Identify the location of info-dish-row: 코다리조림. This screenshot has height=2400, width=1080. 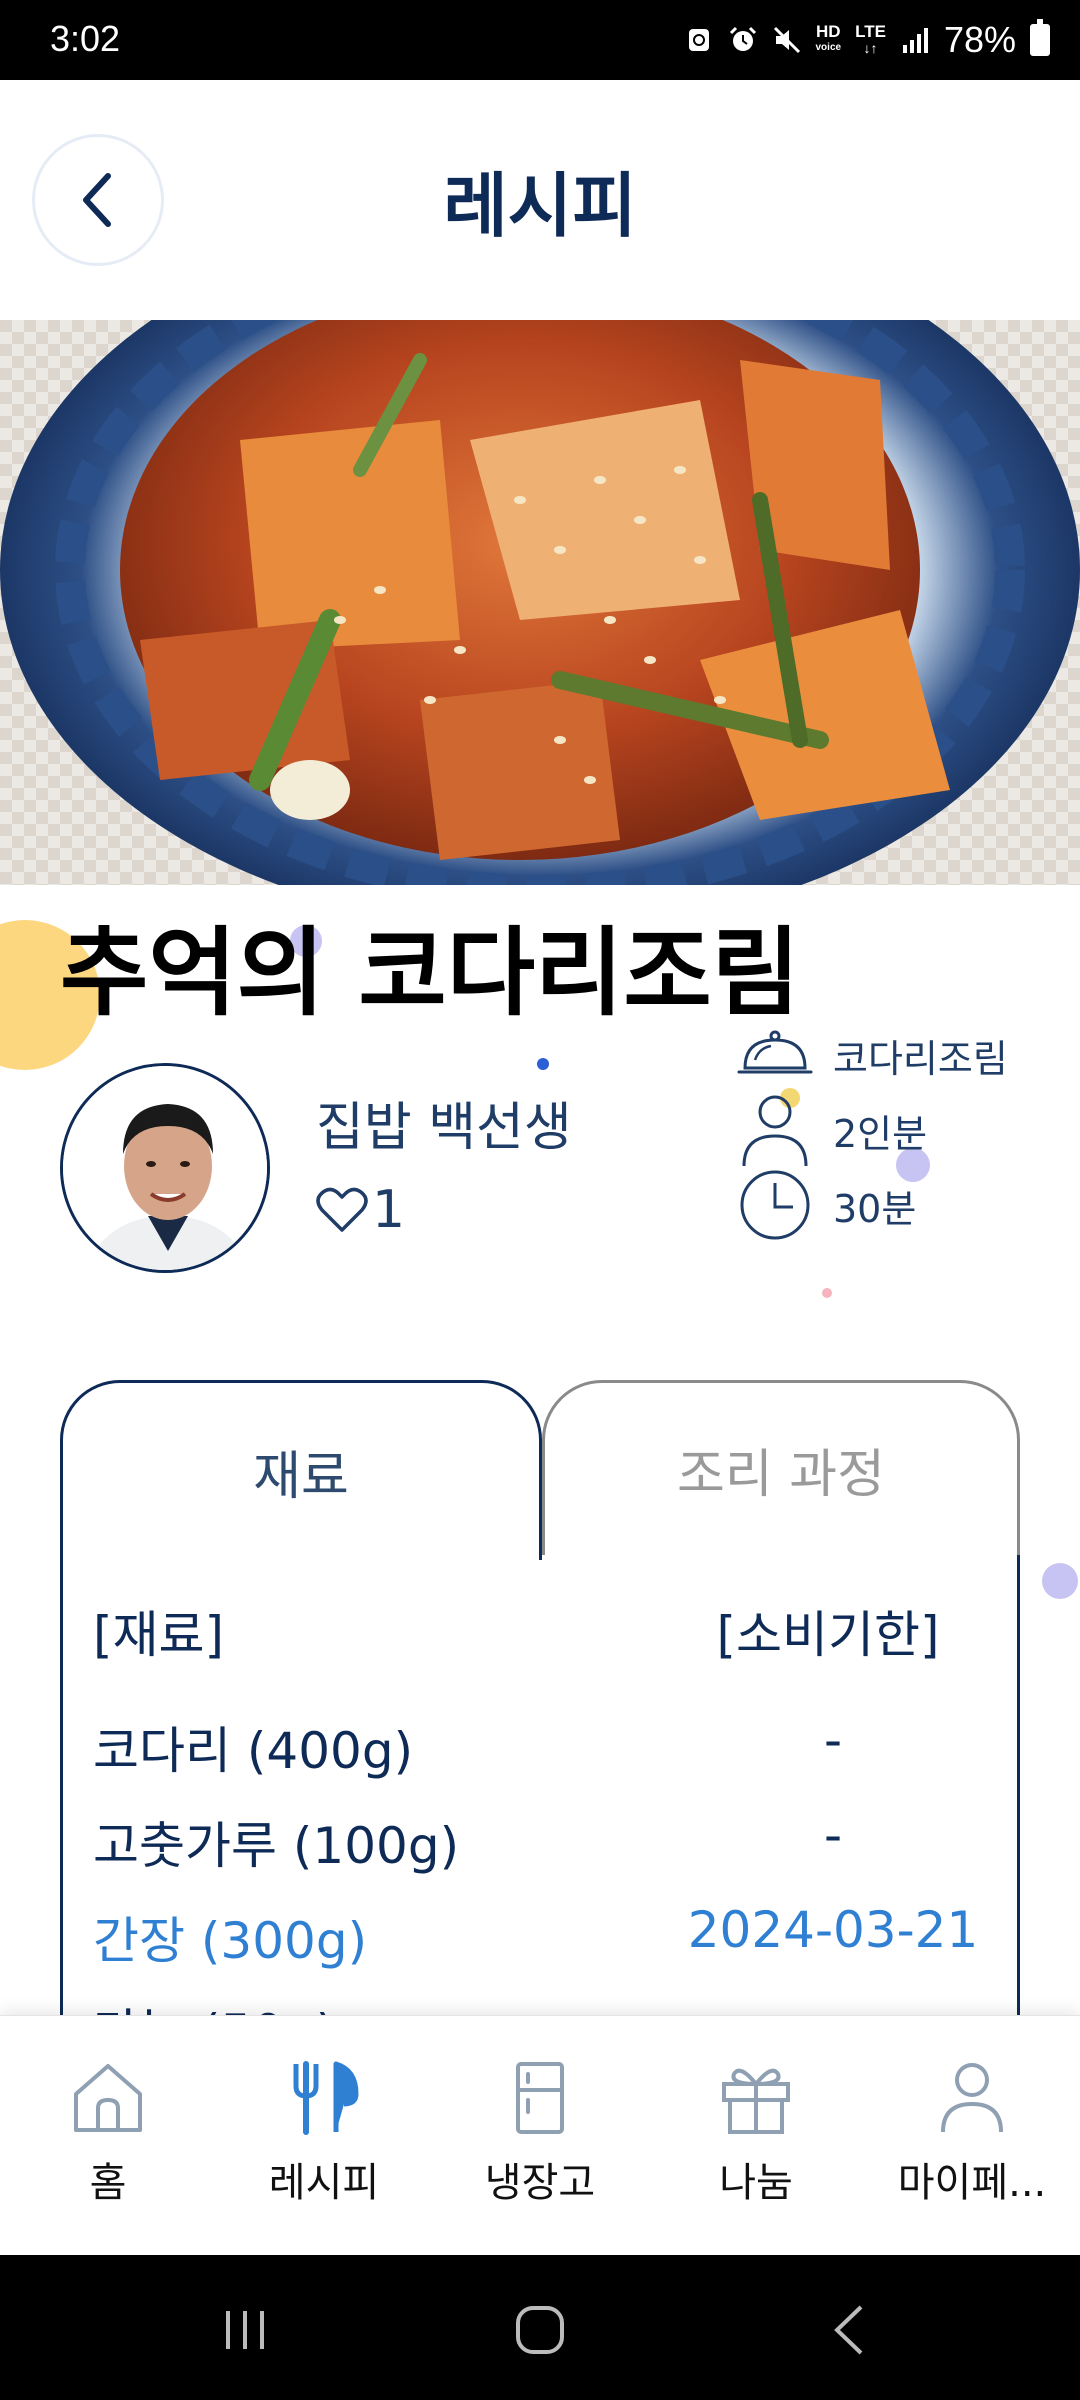
(871, 1055).